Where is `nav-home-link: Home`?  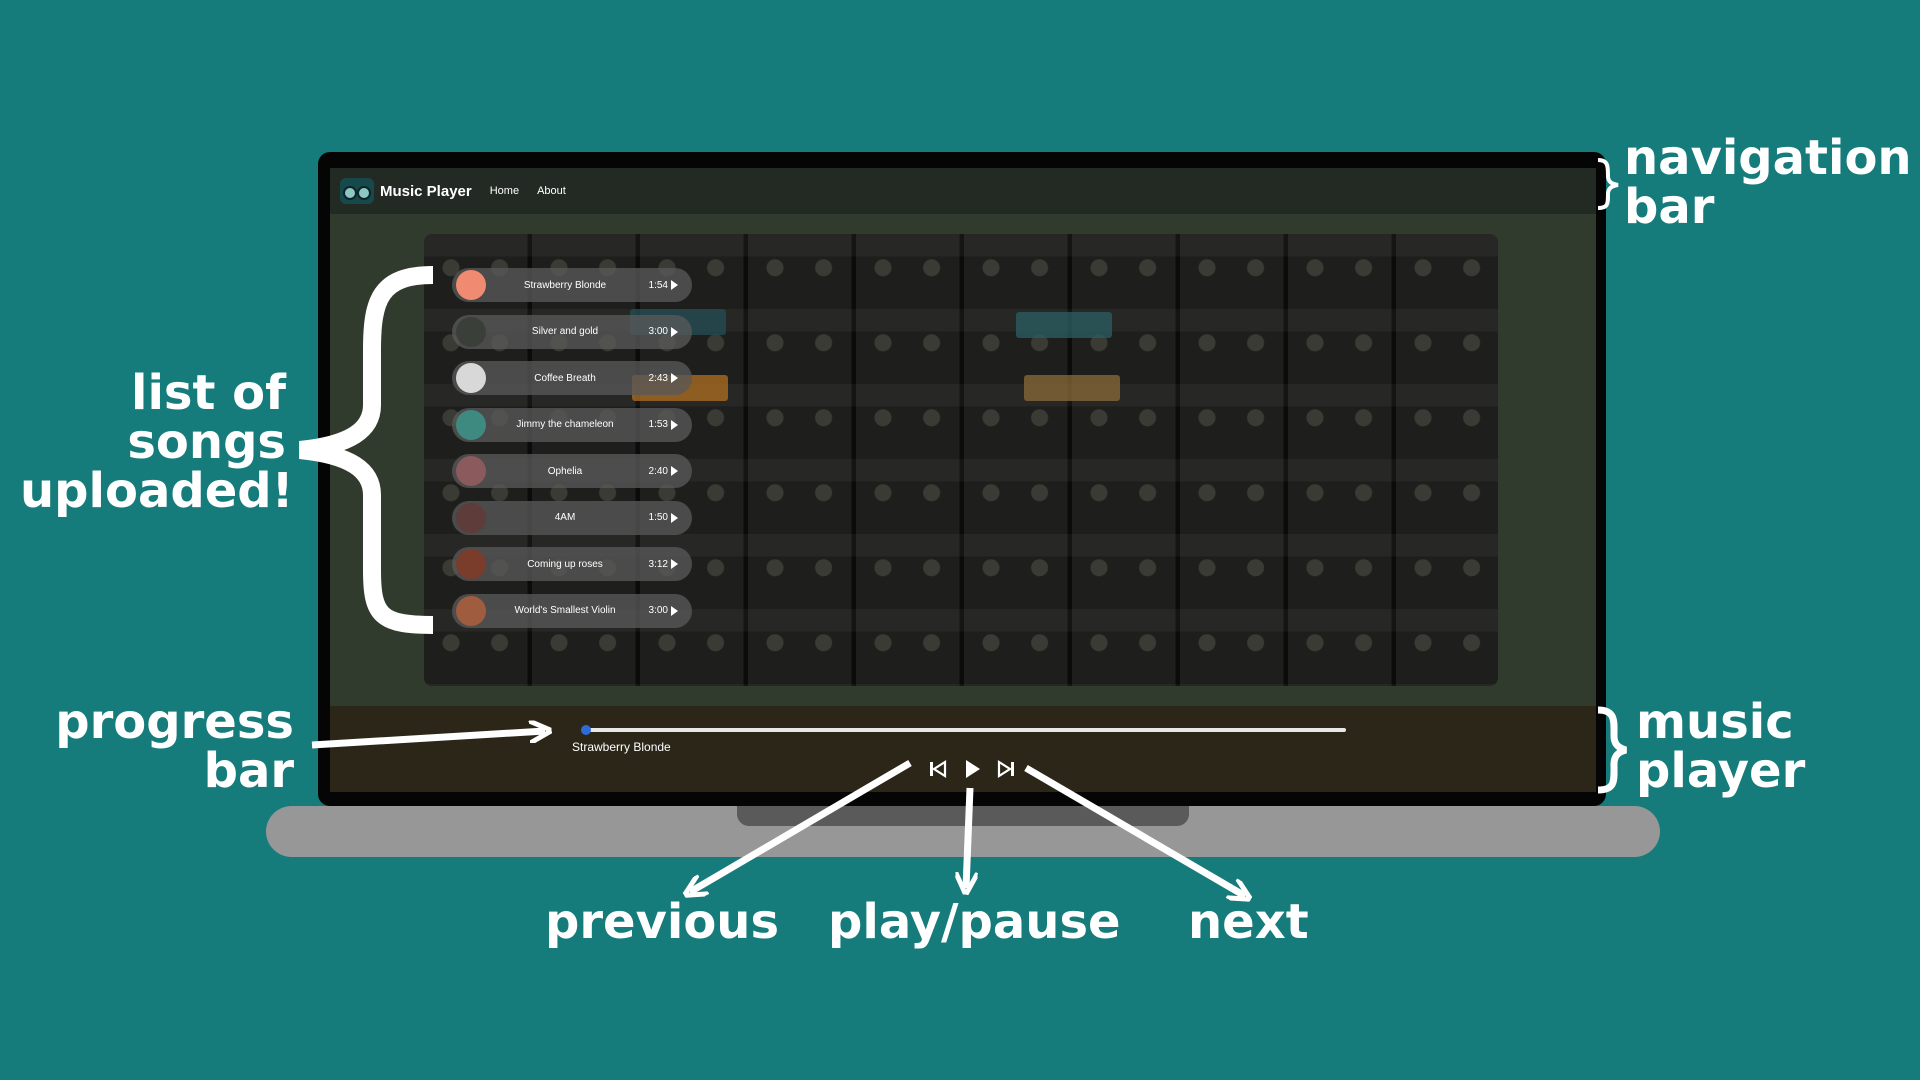 nav-home-link: Home is located at coordinates (504, 191).